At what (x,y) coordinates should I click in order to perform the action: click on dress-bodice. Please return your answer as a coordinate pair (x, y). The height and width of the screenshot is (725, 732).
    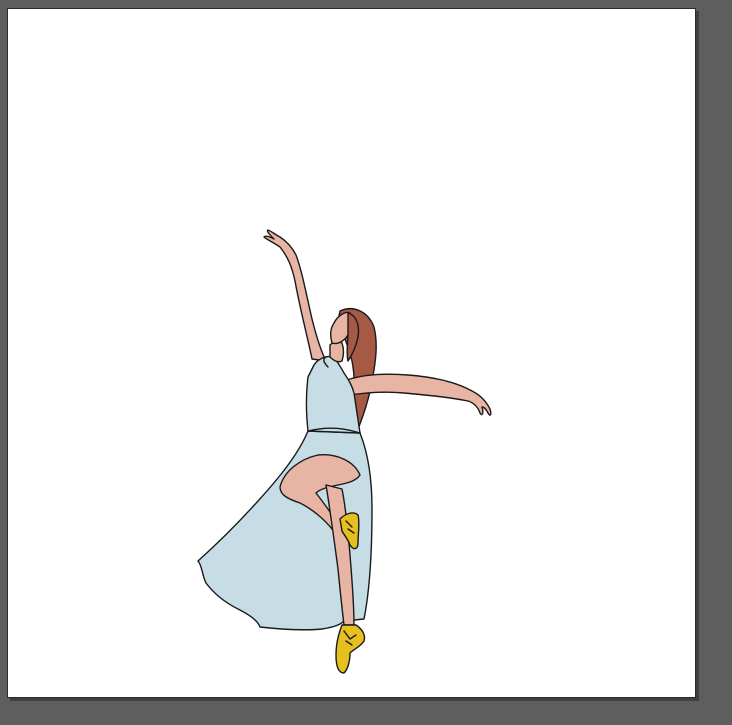
    Looking at the image, I should click on (333, 394).